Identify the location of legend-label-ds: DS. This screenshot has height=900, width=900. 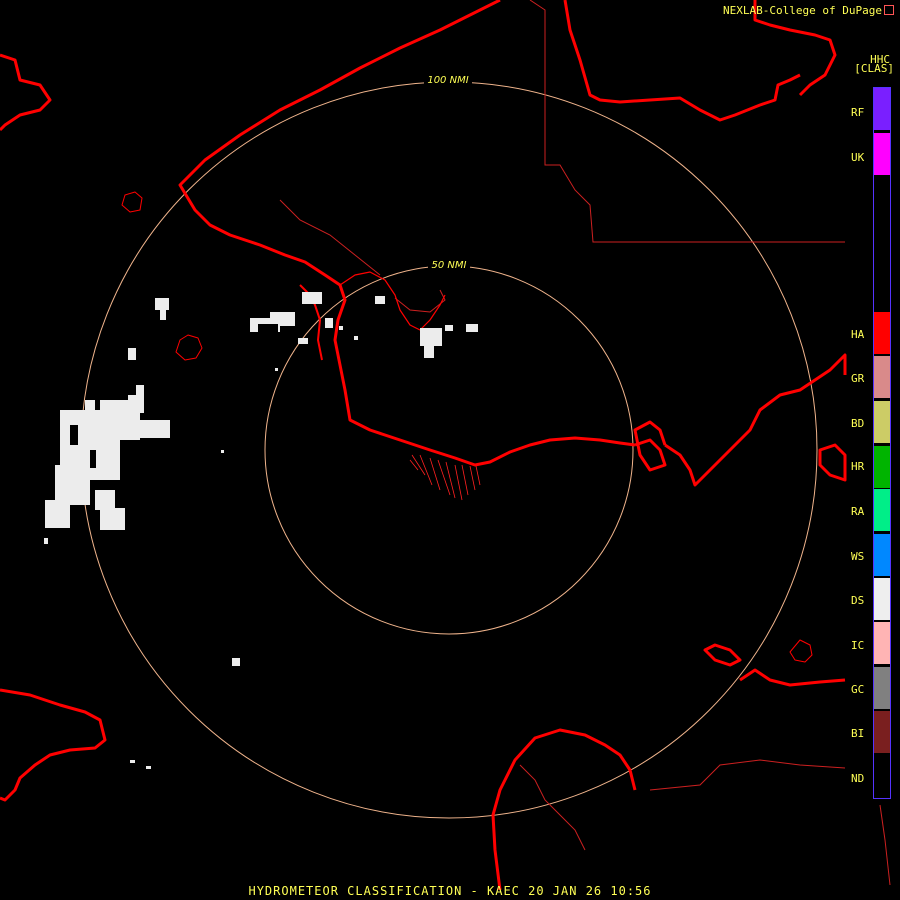
(858, 600).